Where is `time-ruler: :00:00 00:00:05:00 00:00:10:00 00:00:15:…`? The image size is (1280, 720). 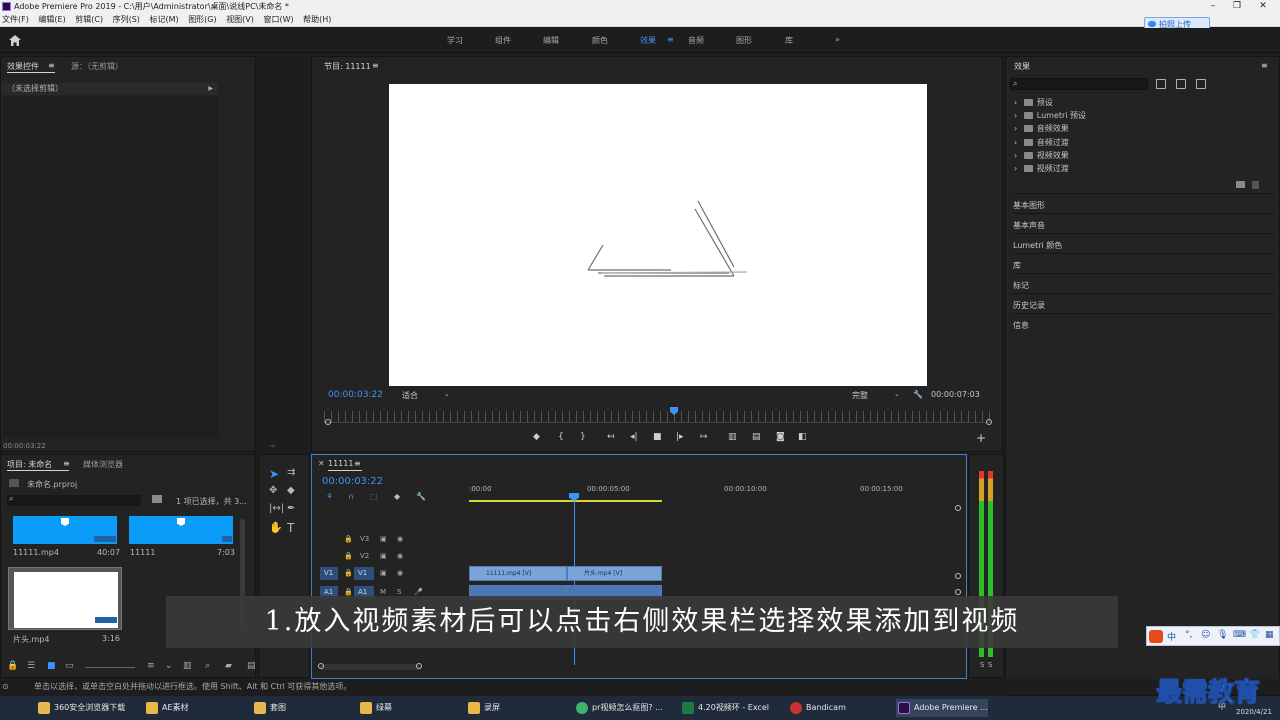
time-ruler: :00:00 00:00:05:00 00:00:10:00 00:00:15:… is located at coordinates (712, 494).